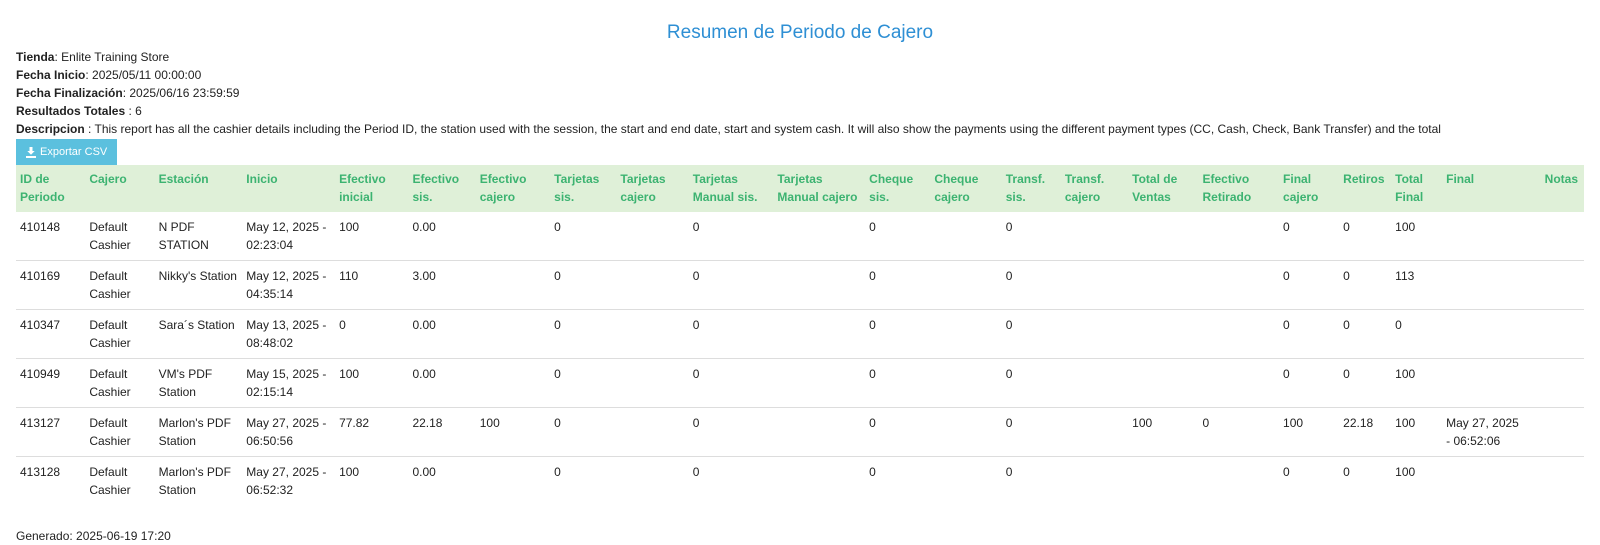  I want to click on col-header: Total de Ventas, so click(1163, 188).